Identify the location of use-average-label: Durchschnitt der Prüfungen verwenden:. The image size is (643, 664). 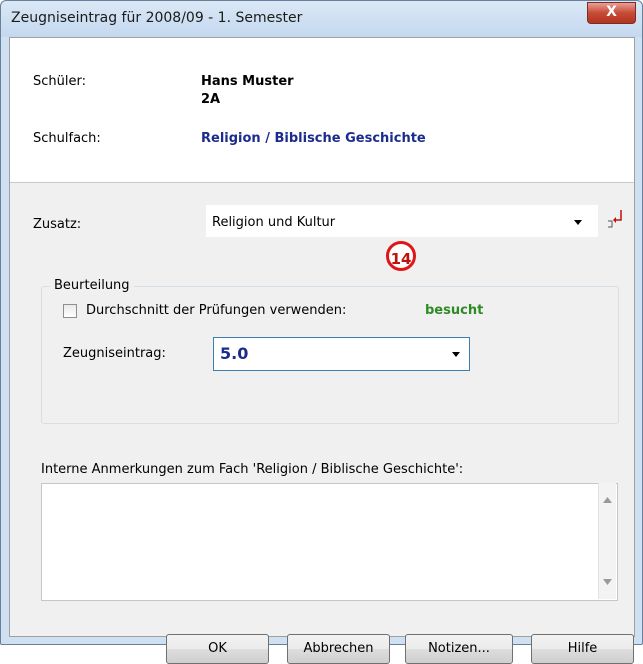
(216, 310).